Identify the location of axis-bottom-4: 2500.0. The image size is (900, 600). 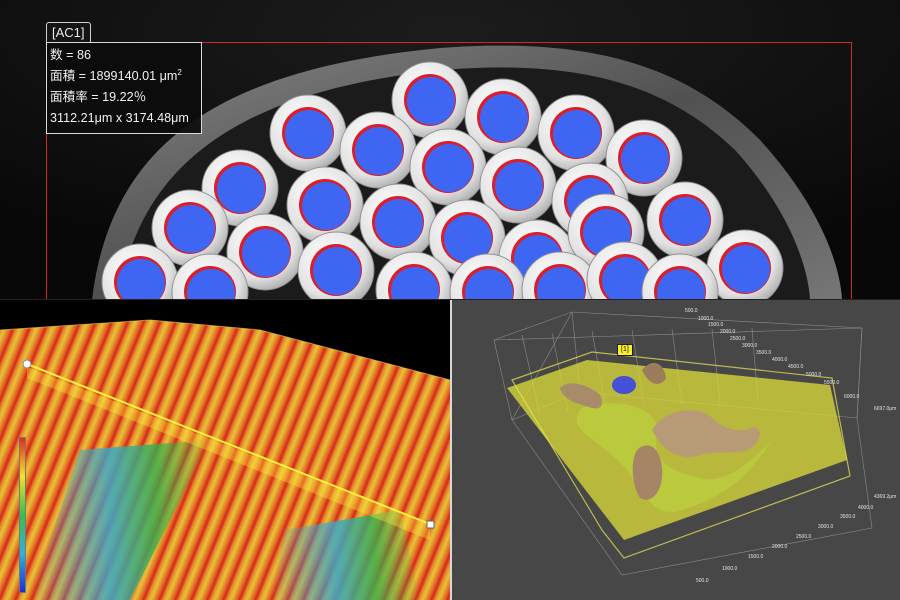
(804, 537).